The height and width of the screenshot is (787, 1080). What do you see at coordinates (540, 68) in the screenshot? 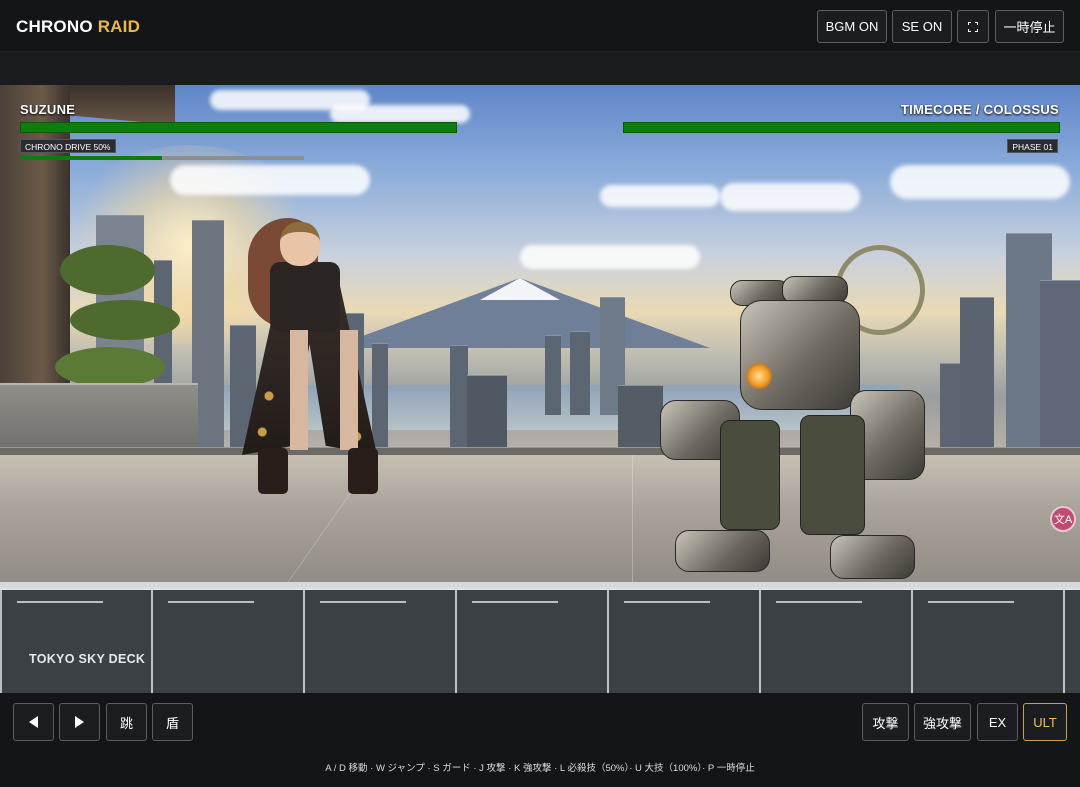
I see `header-spacer` at bounding box center [540, 68].